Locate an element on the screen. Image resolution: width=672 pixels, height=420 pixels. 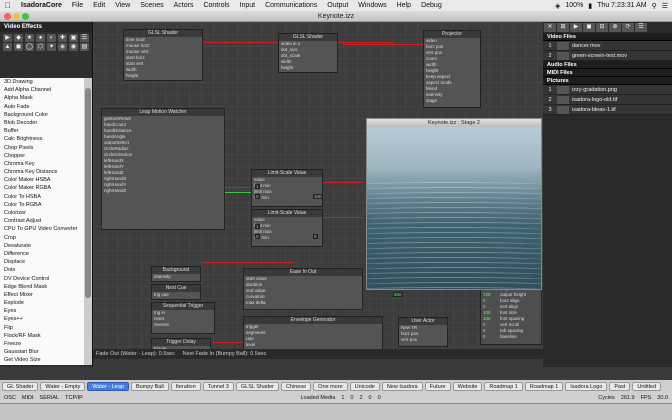
scene-tab: Roadmap 1 is located at coordinates (544, 386).